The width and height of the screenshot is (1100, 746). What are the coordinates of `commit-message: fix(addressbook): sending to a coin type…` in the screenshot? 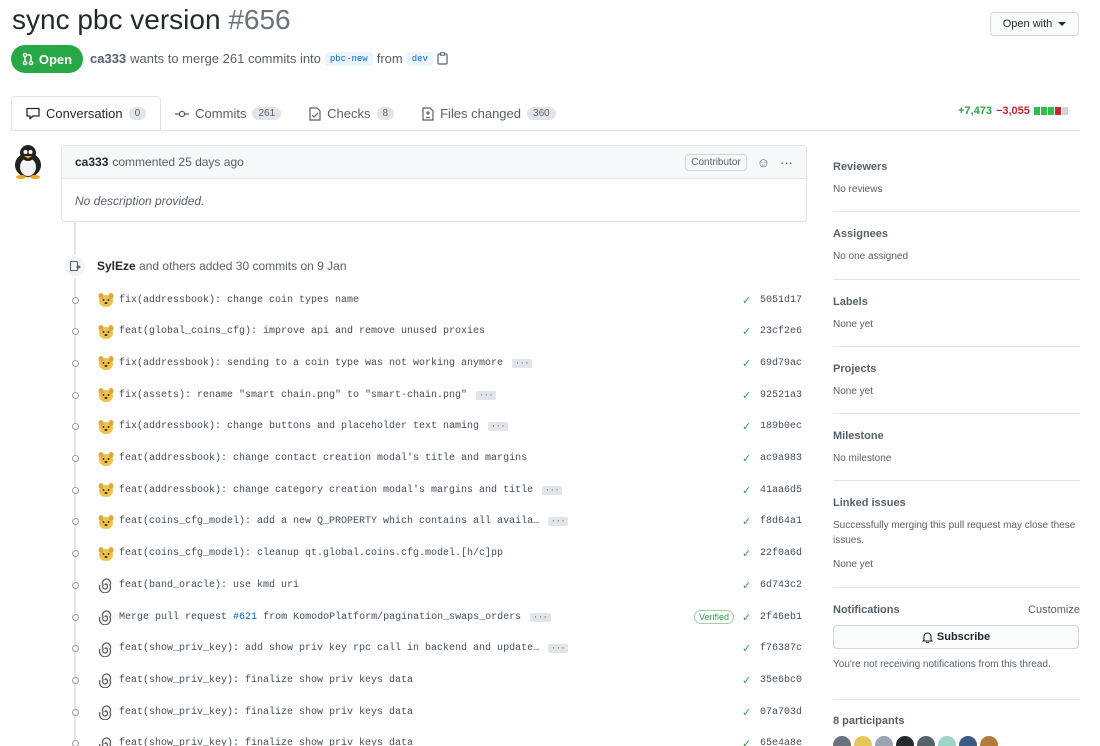 It's located at (326, 363).